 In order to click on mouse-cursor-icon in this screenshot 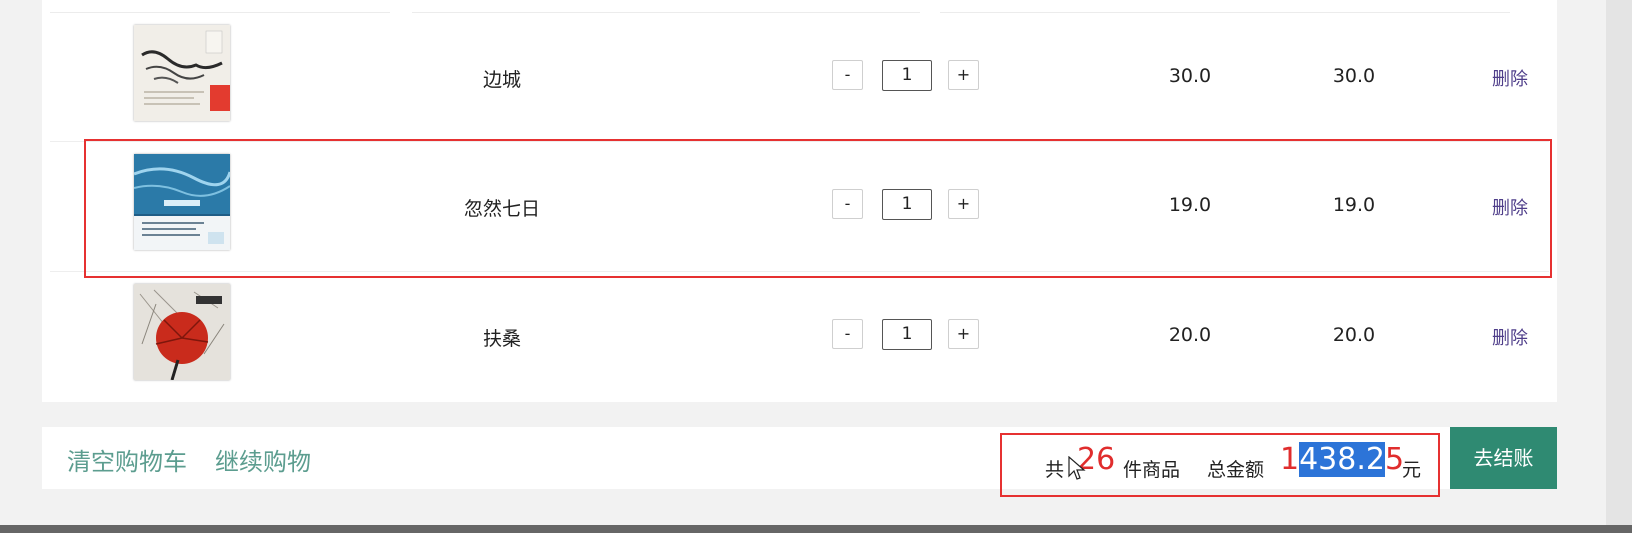, I will do `click(1077, 468)`.